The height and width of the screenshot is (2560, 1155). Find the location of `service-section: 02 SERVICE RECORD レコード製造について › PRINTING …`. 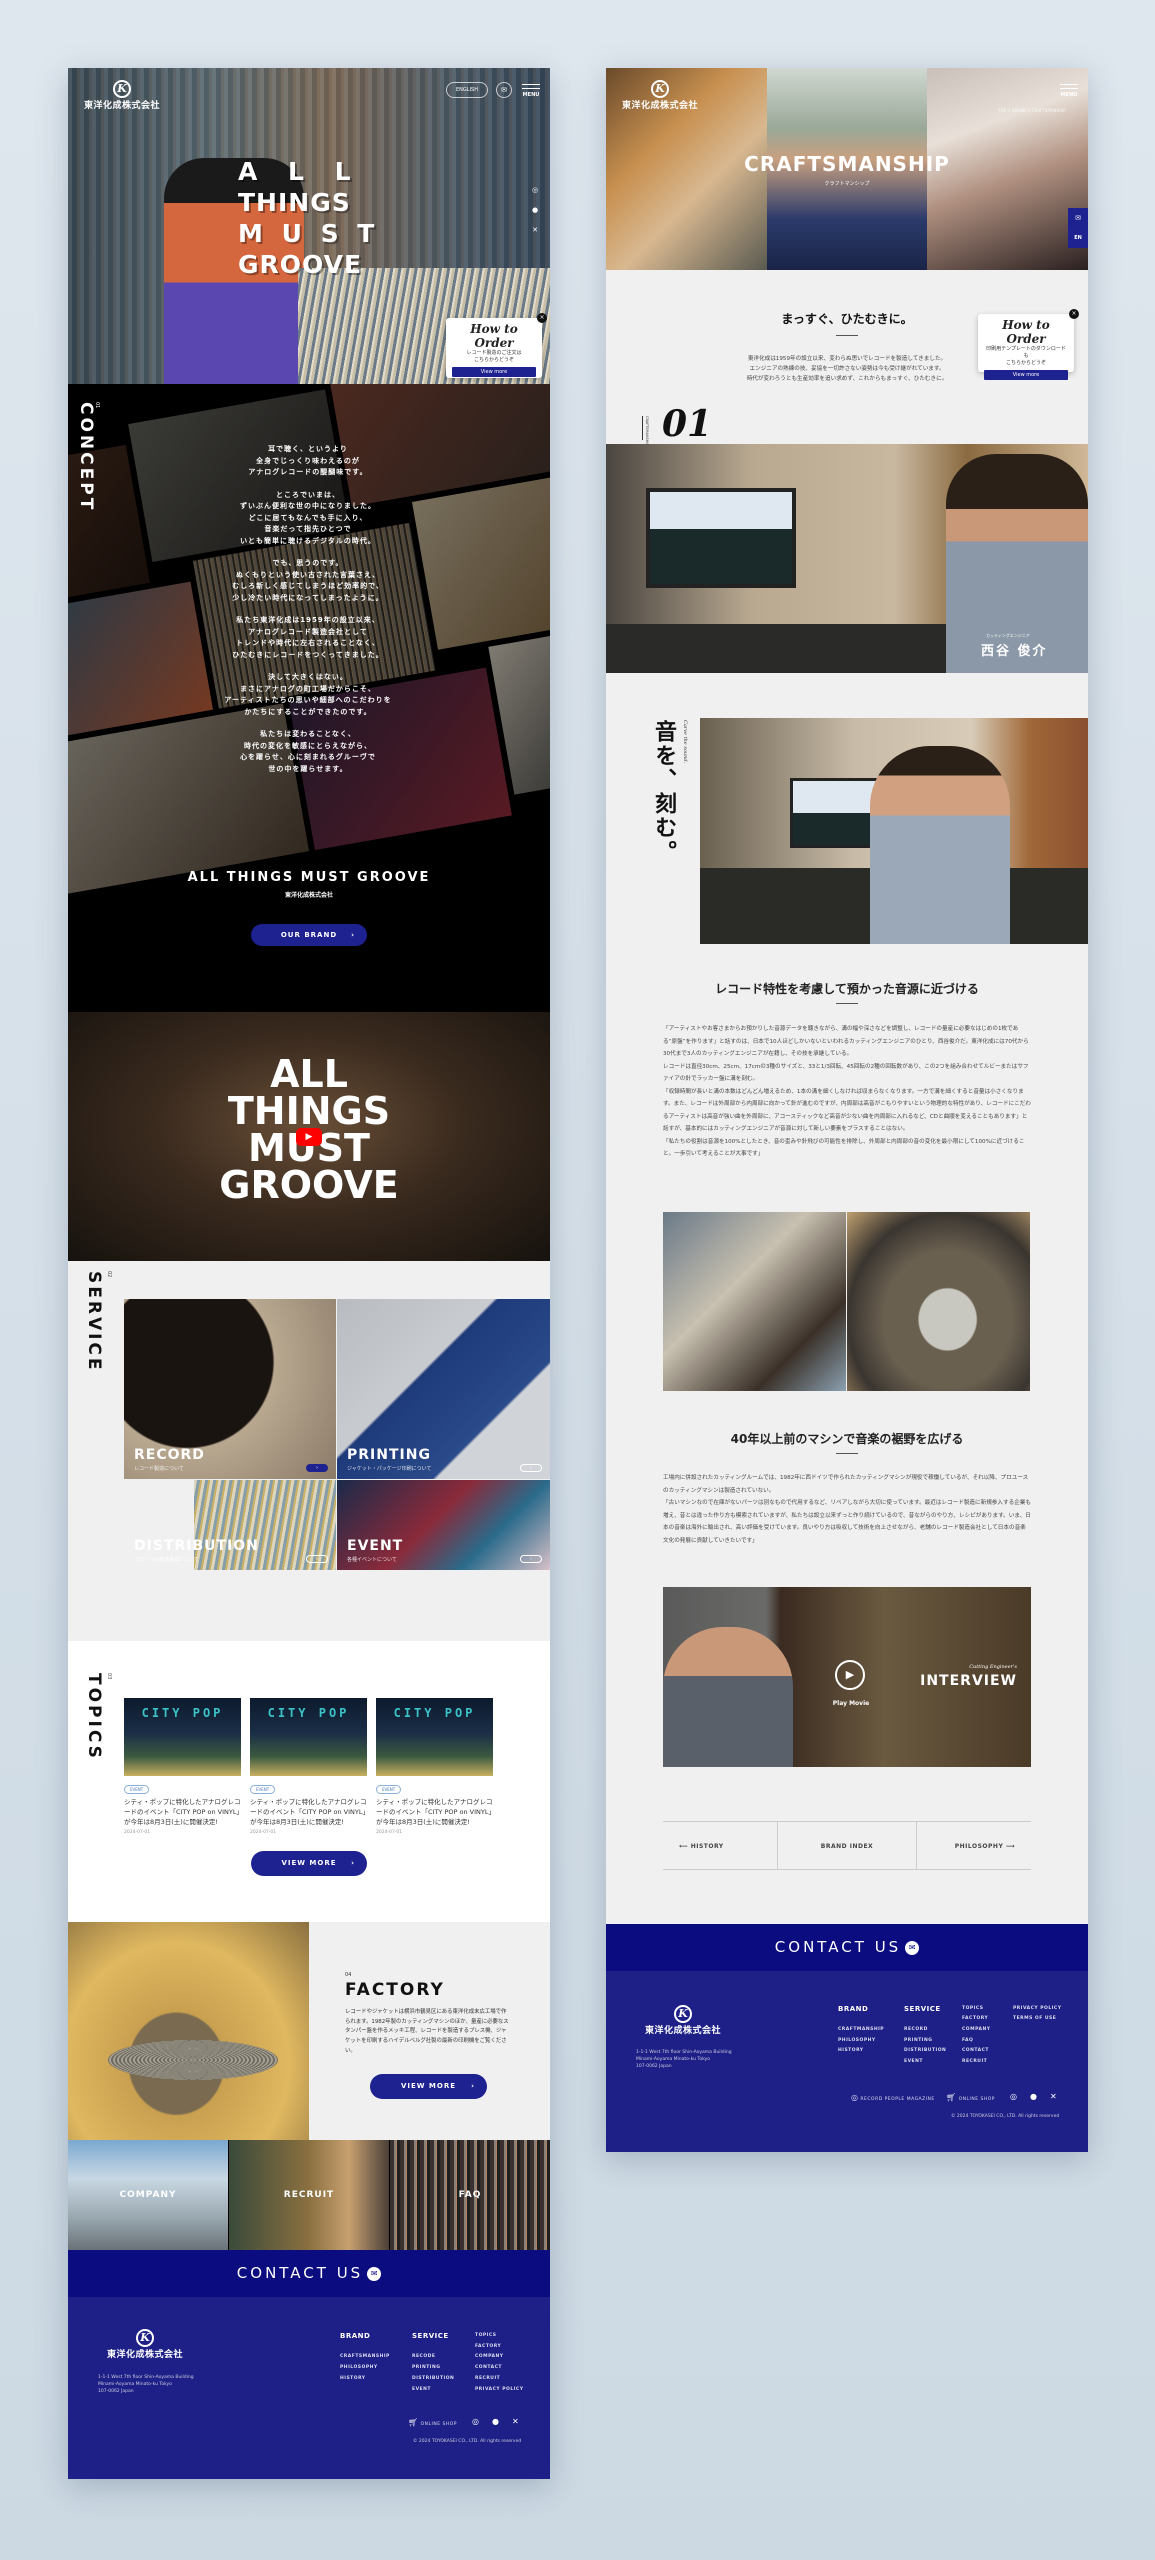

service-section: 02 SERVICE RECORD レコード製造について › PRINTING … is located at coordinates (309, 1451).